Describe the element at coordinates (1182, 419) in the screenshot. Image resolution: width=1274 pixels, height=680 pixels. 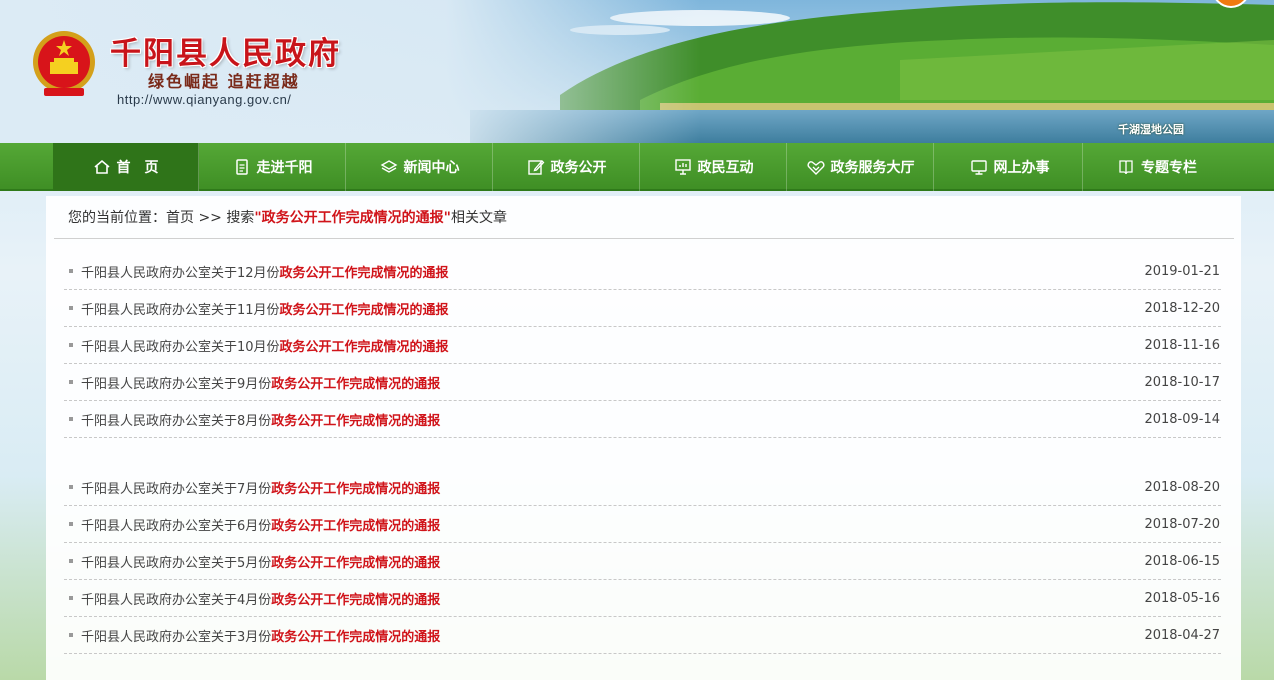
I see `article-date: 2018-09-14` at that location.